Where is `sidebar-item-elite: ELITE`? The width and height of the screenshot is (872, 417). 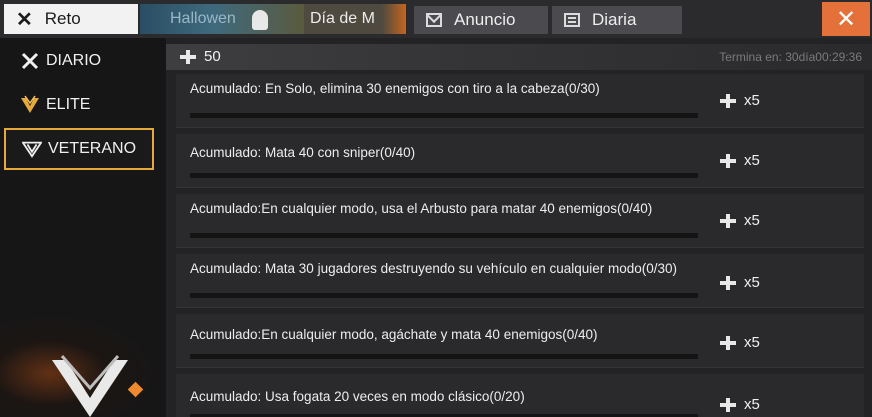 sidebar-item-elite: ELITE is located at coordinates (79, 105).